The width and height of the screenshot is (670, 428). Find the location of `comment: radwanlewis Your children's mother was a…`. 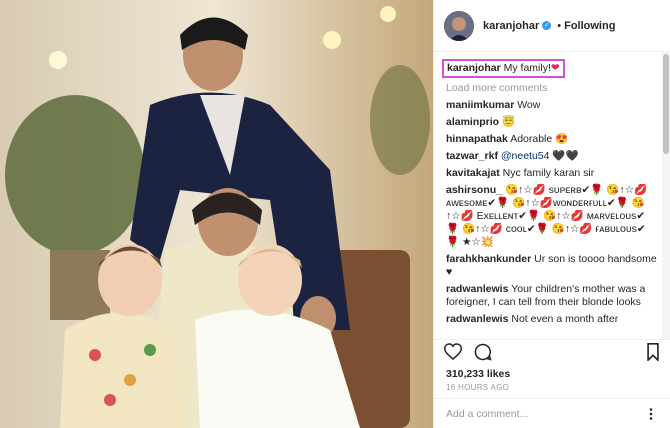

comment: radwanlewis Your children's mother was a… is located at coordinates (552, 296).